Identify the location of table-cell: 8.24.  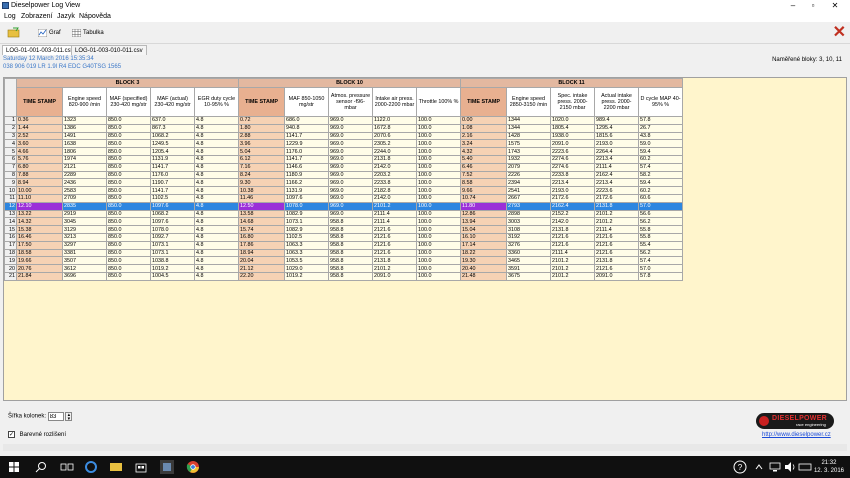
(261, 175).